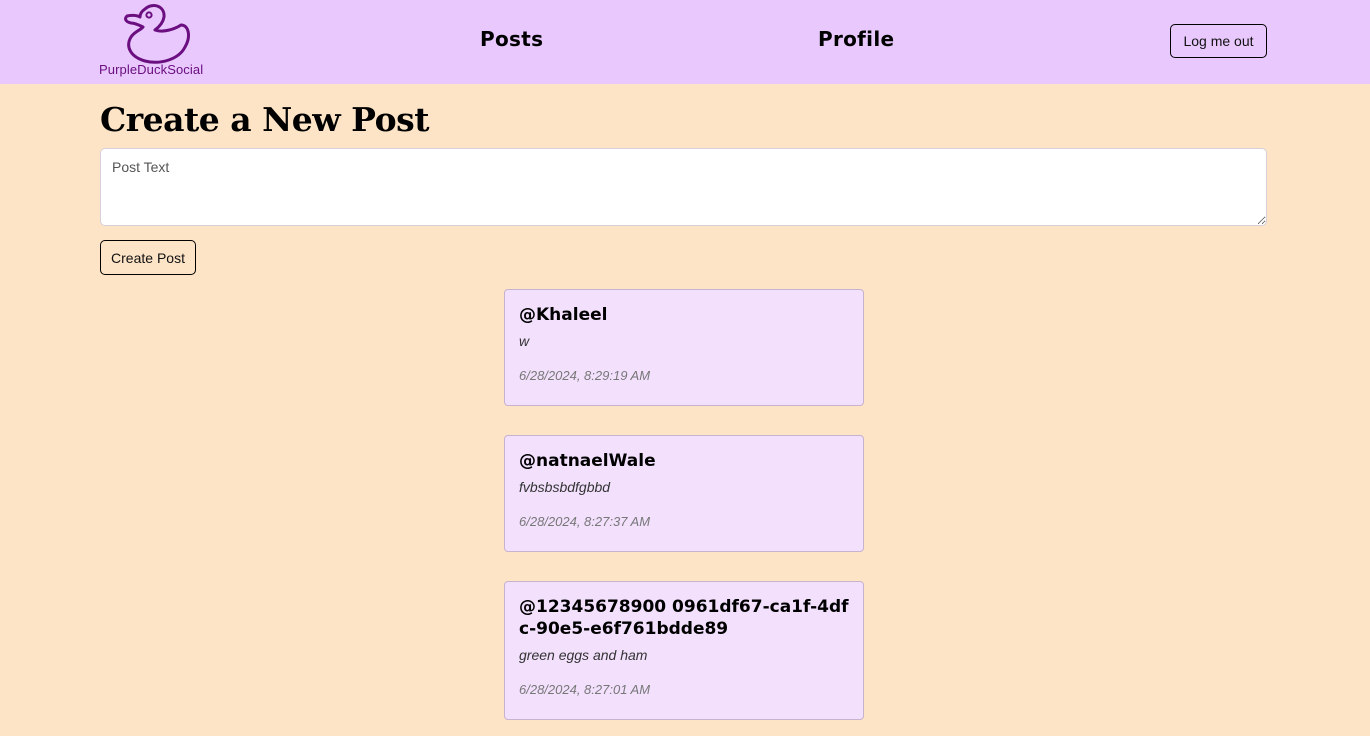  I want to click on post-timestamp: 6/28/2024, 8:29:19 AM, so click(585, 375).